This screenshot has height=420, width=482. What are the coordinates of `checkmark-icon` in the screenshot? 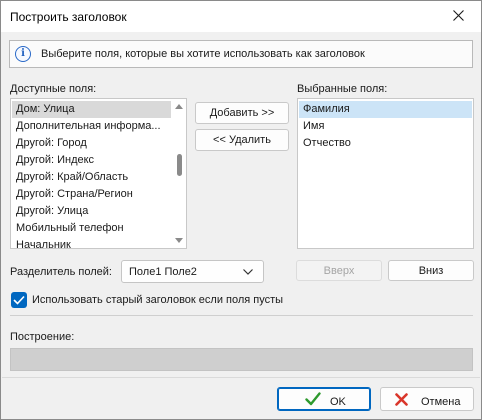 It's located at (19, 300).